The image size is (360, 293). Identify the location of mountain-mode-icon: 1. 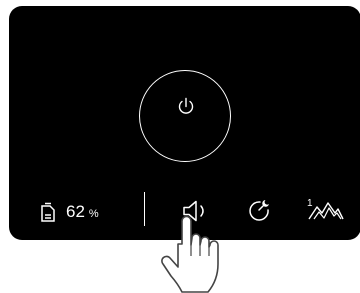
(325, 209).